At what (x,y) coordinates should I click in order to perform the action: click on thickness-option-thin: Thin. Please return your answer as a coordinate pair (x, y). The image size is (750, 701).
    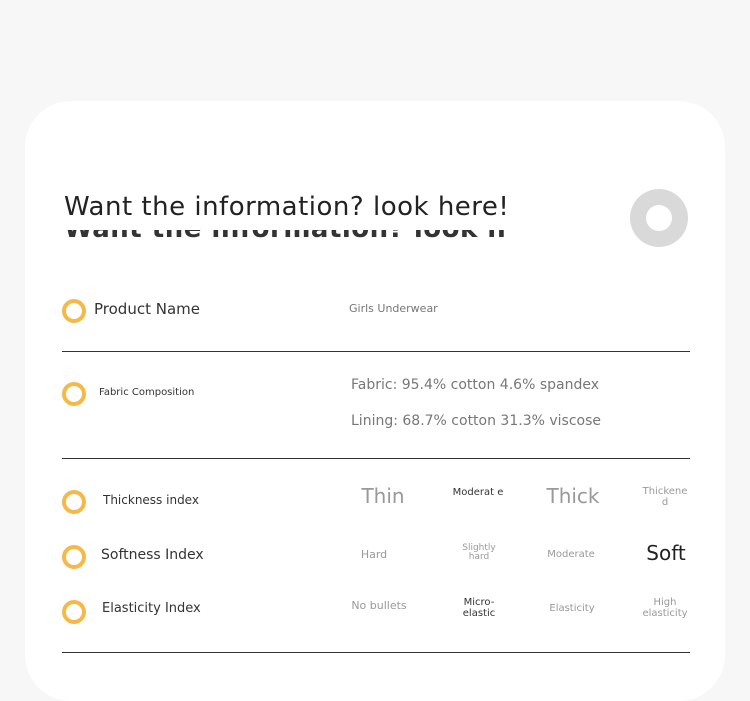
    Looking at the image, I should click on (383, 496).